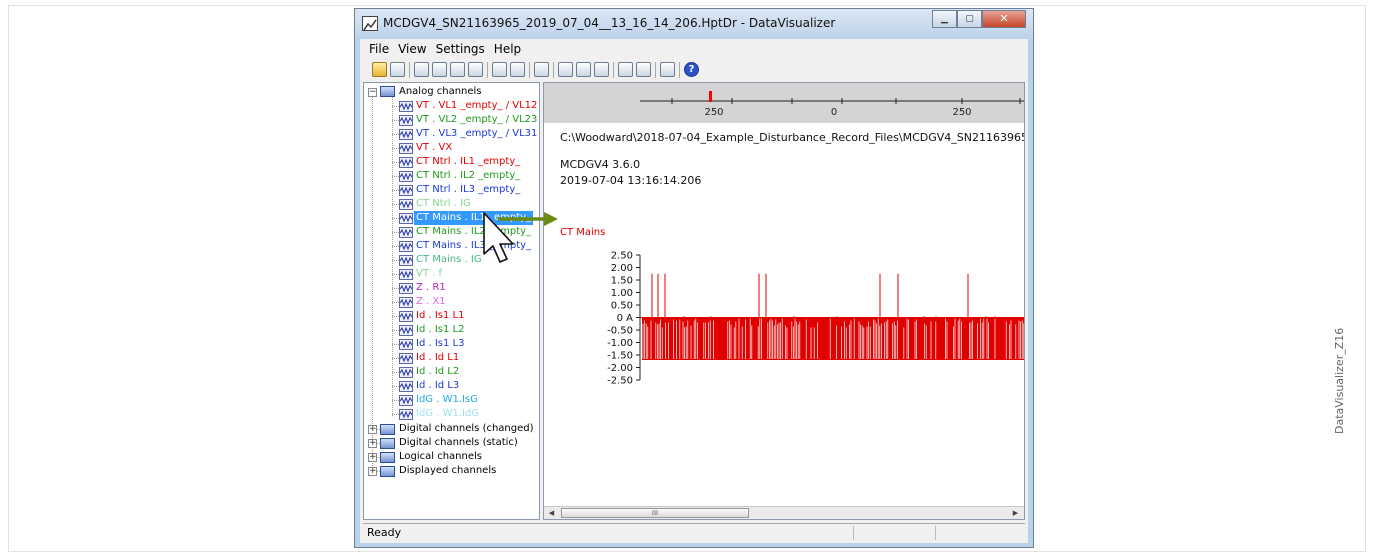  Describe the element at coordinates (583, 232) in the screenshot. I see `chart-title: CT Mains` at that location.